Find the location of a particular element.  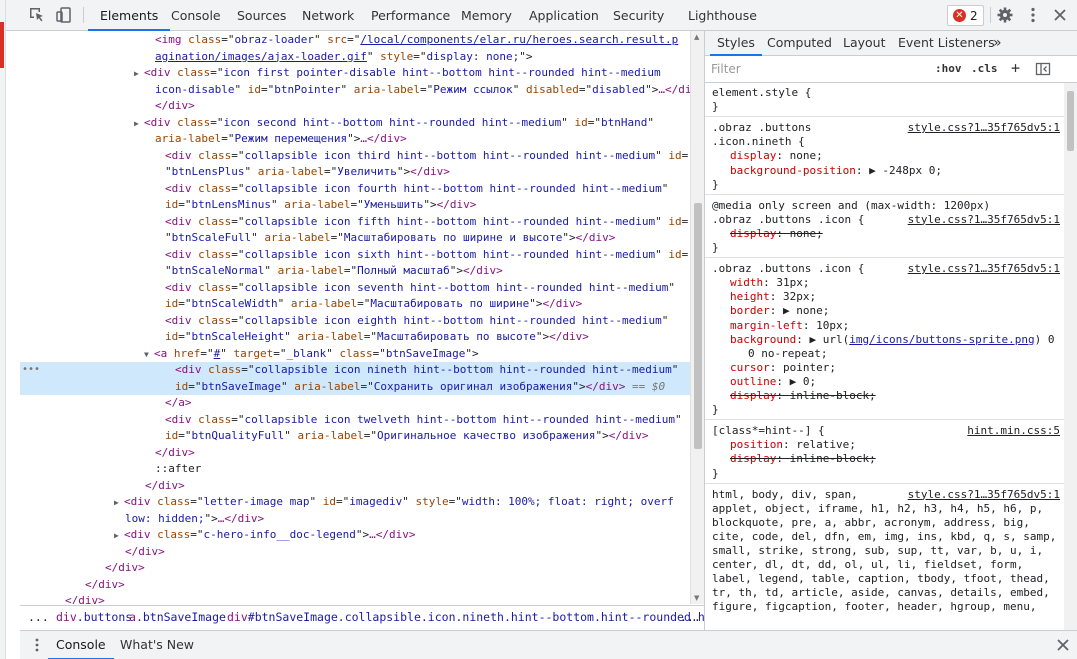

device-toolbar-icon is located at coordinates (64, 15).